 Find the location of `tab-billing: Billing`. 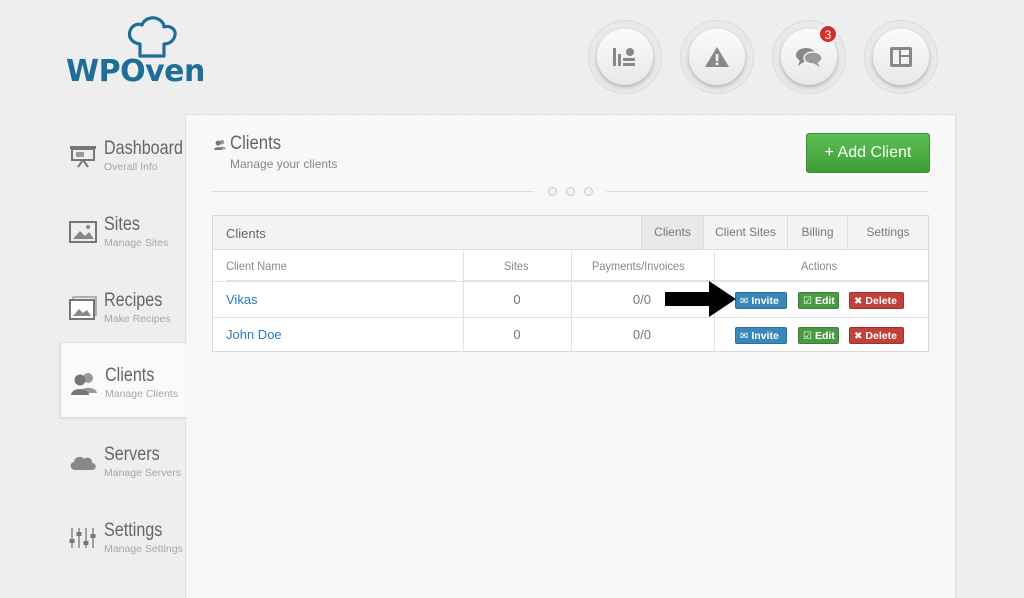

tab-billing: Billing is located at coordinates (817, 232).